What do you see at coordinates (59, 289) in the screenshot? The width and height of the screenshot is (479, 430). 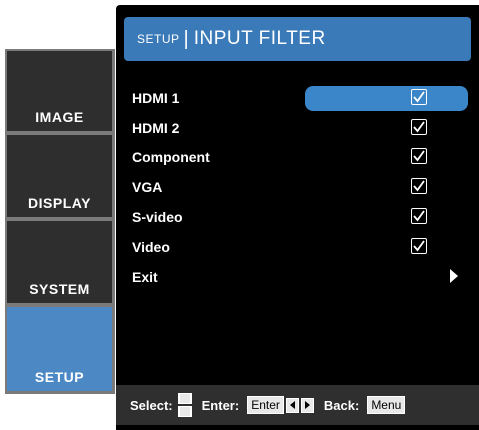 I see `tab-system-label: SYSTEM` at bounding box center [59, 289].